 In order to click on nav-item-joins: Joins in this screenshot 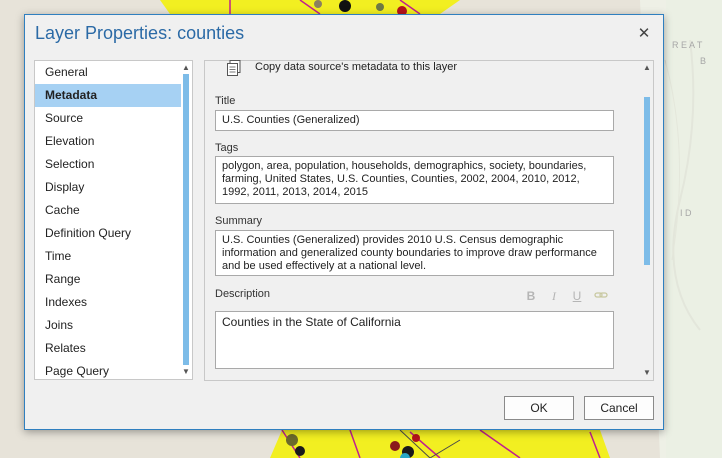, I will do `click(108, 325)`.